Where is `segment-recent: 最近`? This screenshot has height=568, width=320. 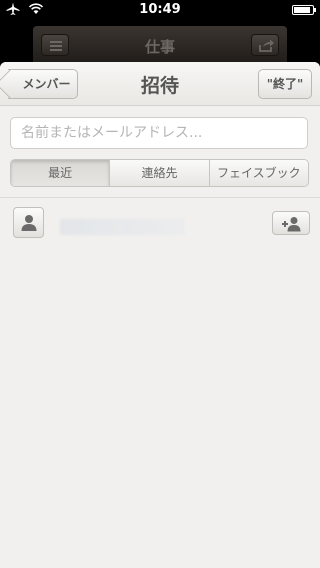
segment-recent: 最近 is located at coordinates (60, 173).